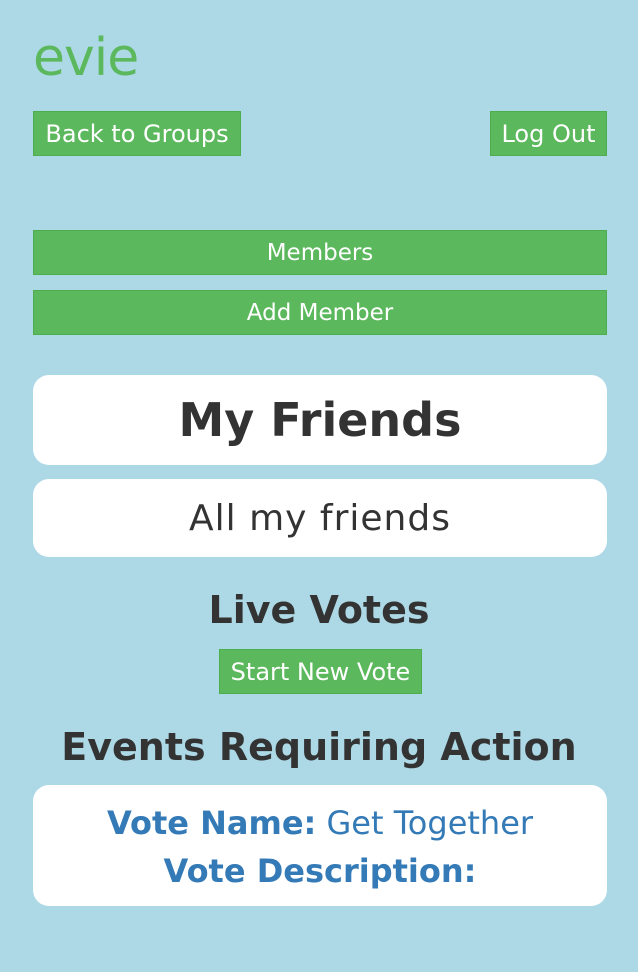  I want to click on vote-description-row: Vote Description:, so click(320, 871).